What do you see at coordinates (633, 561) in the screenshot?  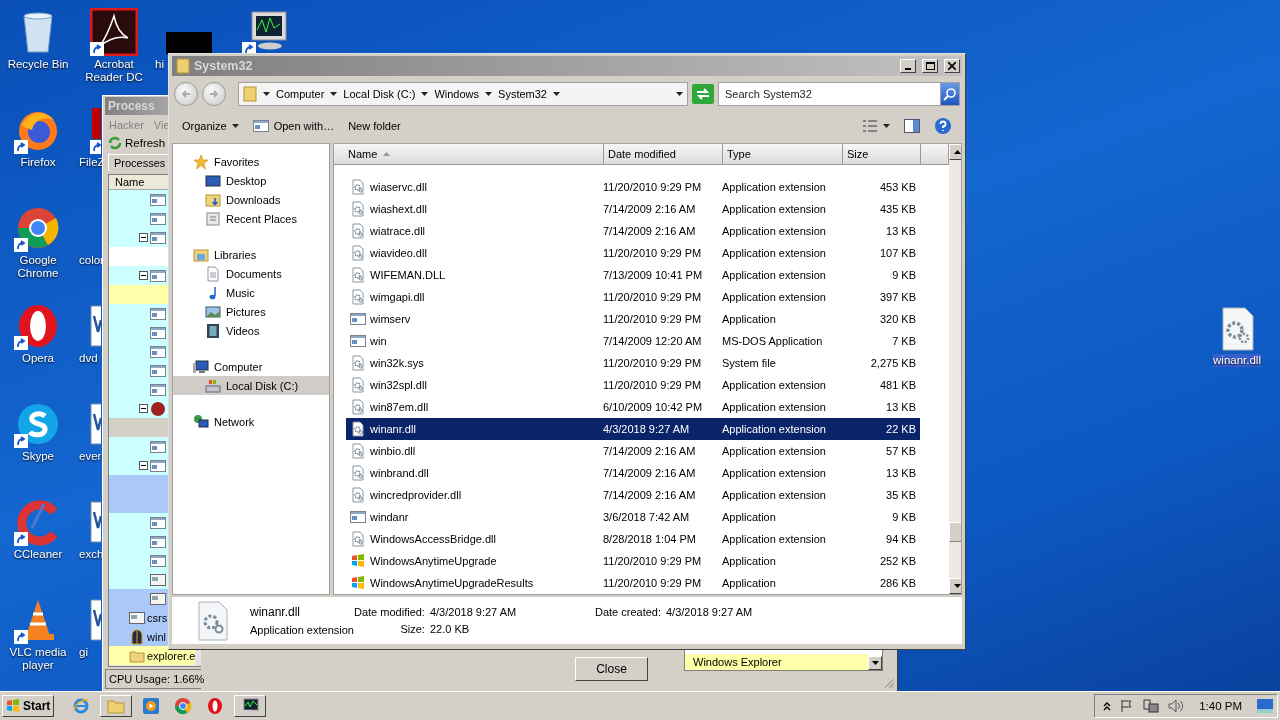 I see `file-row: WindowsAnytimeUpgrade 11/20/2010 9:29 PM Application 252 KB` at bounding box center [633, 561].